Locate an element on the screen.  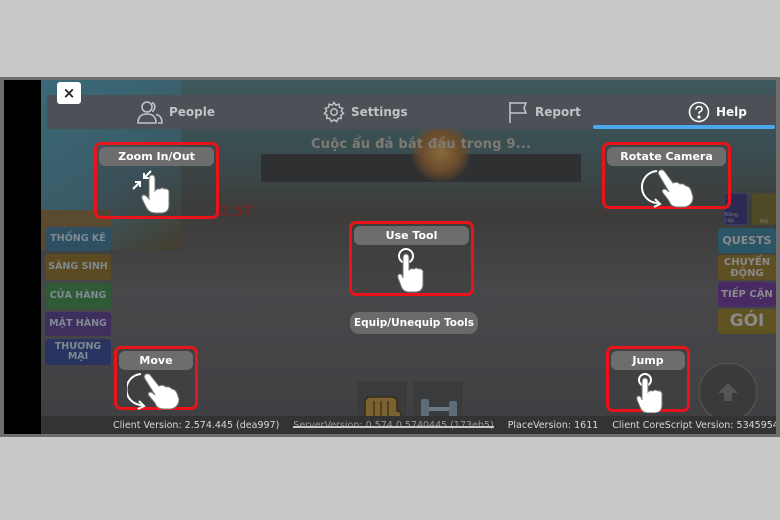
tab-label: People is located at coordinates (192, 112).